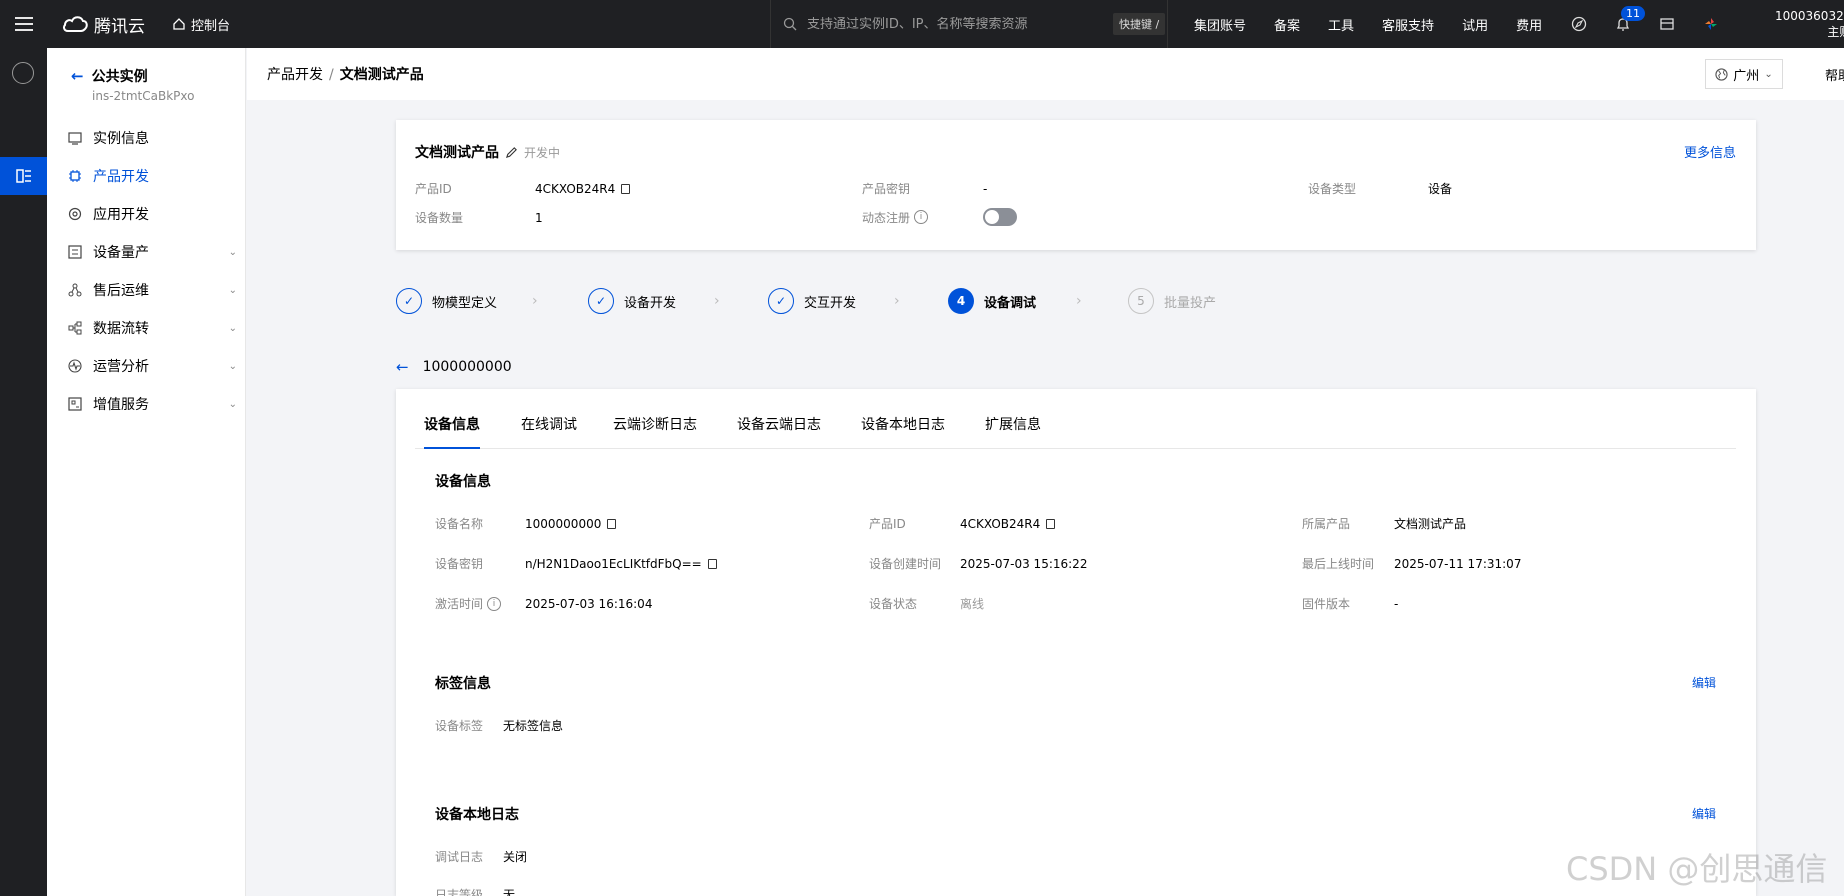  I want to click on nav-support: 客服支持, so click(1408, 24).